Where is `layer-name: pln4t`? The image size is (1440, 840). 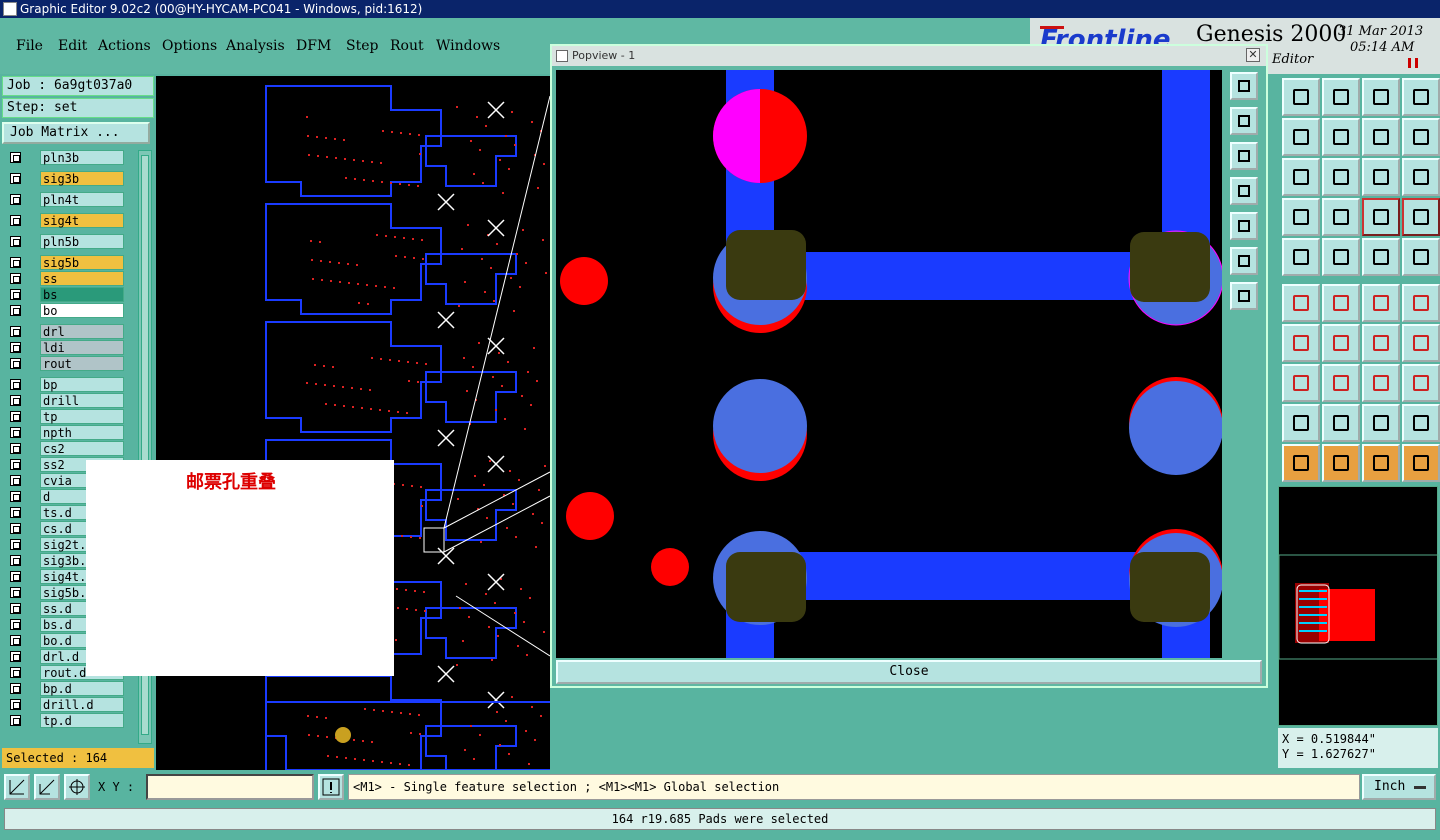
layer-name: pln4t is located at coordinates (82, 199).